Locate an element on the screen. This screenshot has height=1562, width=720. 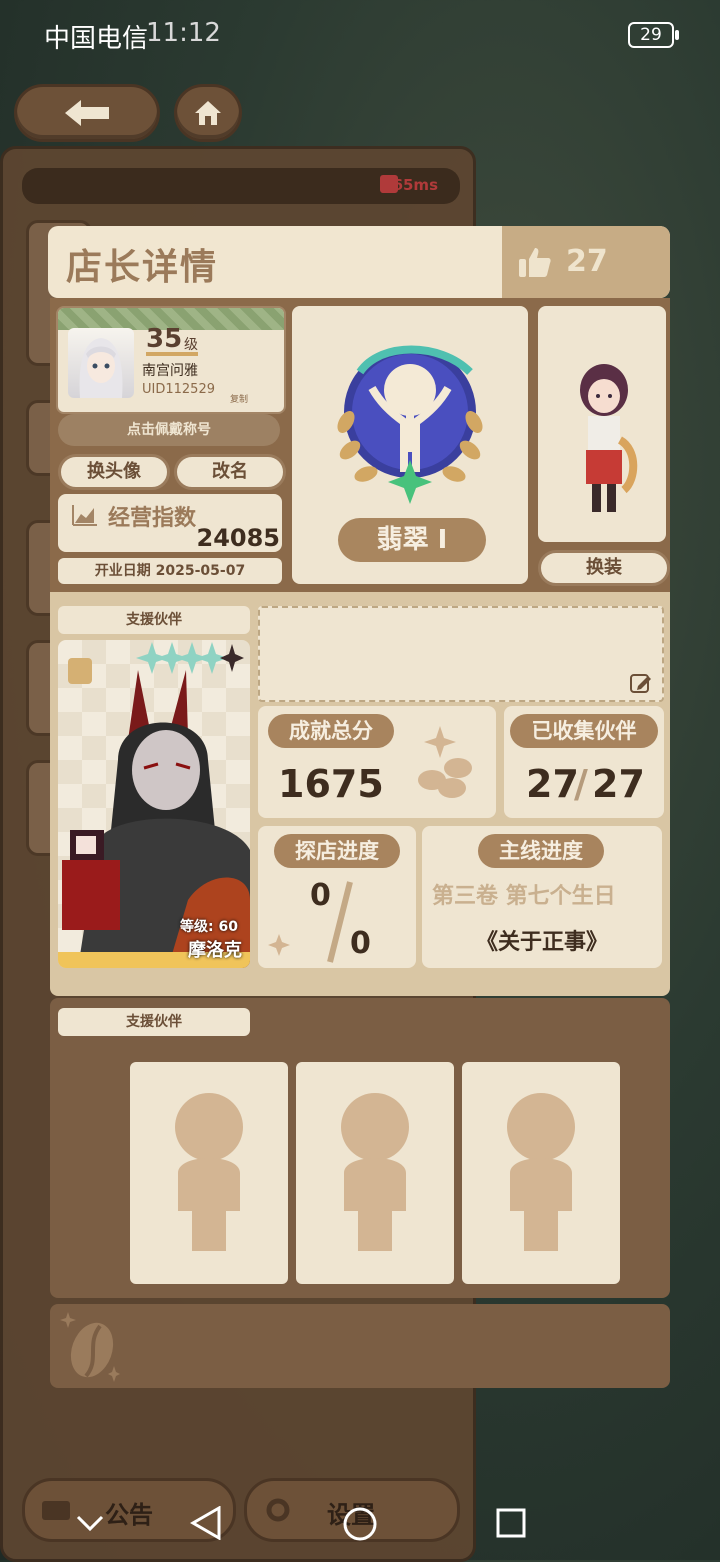
player-name: 南宫问雅 is located at coordinates (170, 371).